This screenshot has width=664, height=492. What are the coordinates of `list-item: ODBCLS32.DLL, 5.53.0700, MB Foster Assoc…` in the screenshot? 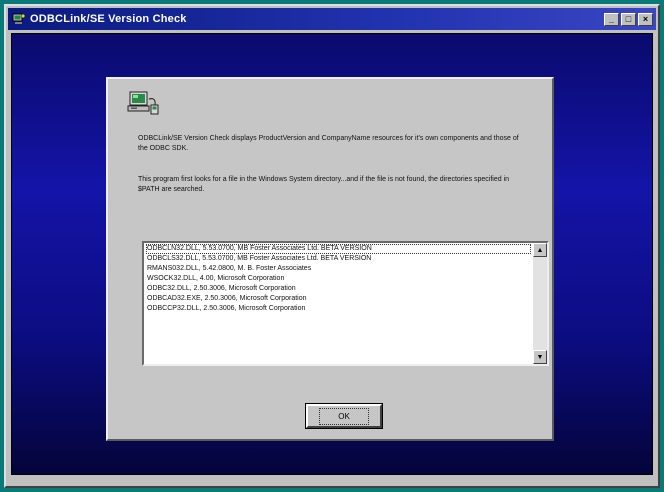 It's located at (338, 259).